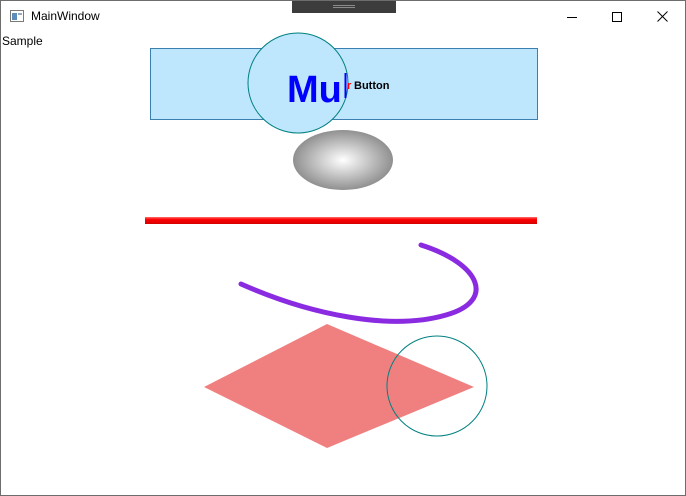  Describe the element at coordinates (344, 7) in the screenshot. I see `drag-grip` at that location.